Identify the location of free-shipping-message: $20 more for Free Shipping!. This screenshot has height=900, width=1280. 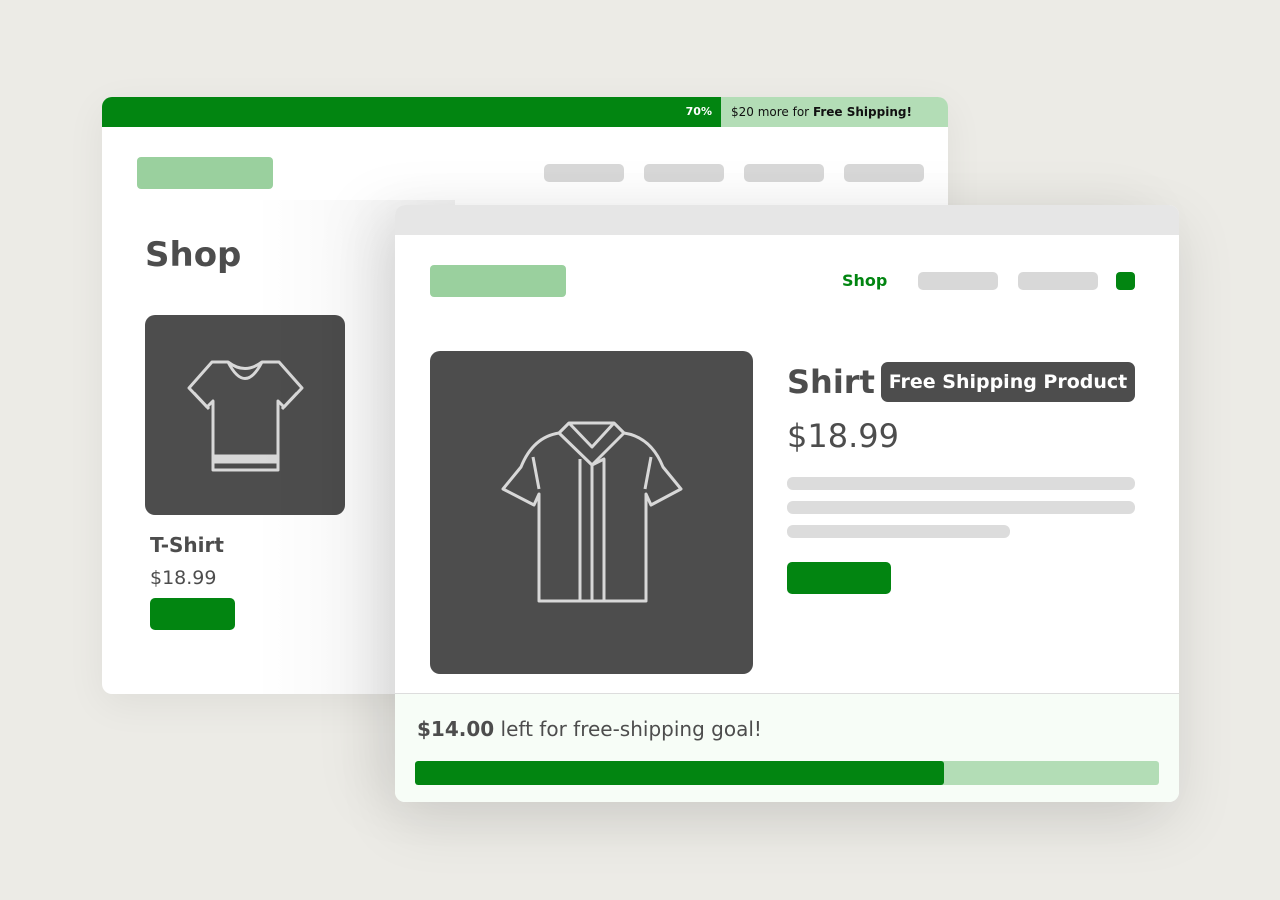
(821, 112).